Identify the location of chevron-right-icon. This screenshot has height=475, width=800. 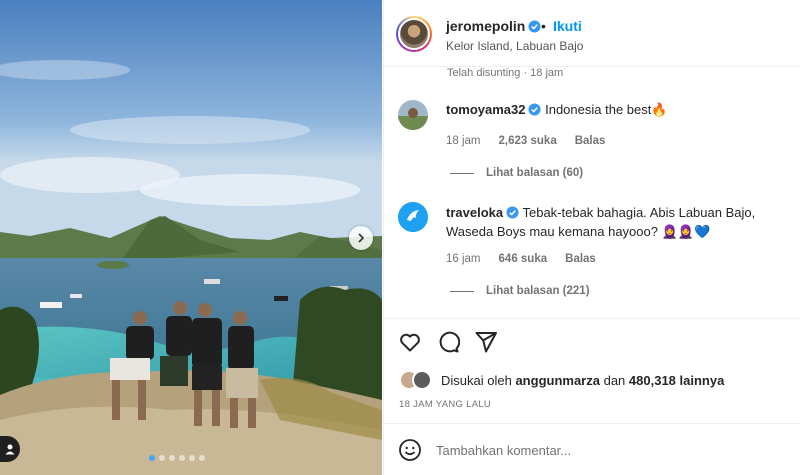
(361, 238).